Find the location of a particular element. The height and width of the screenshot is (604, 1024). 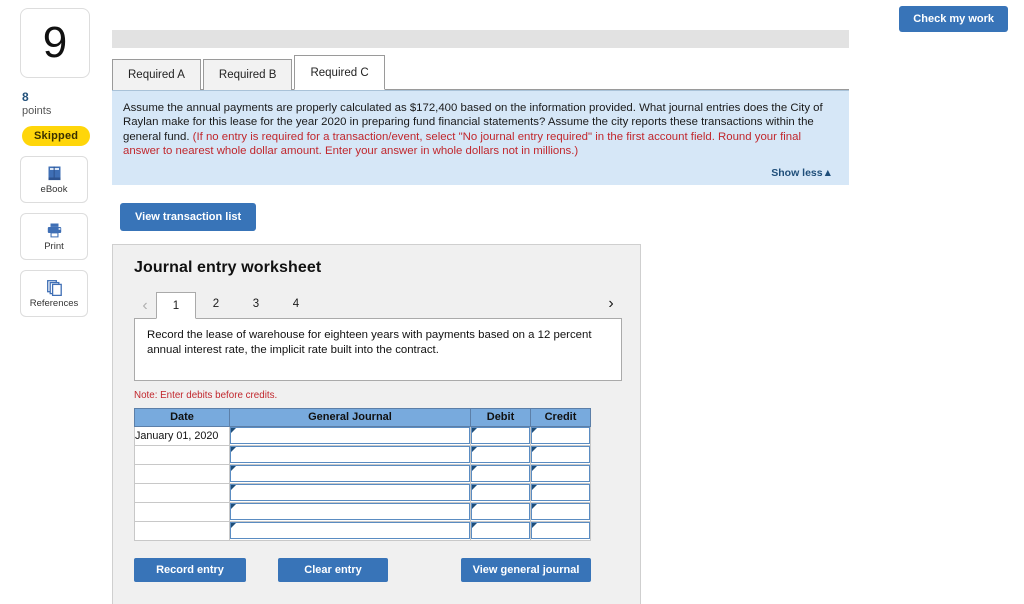

check-my-work-button: Check my work is located at coordinates (953, 19).